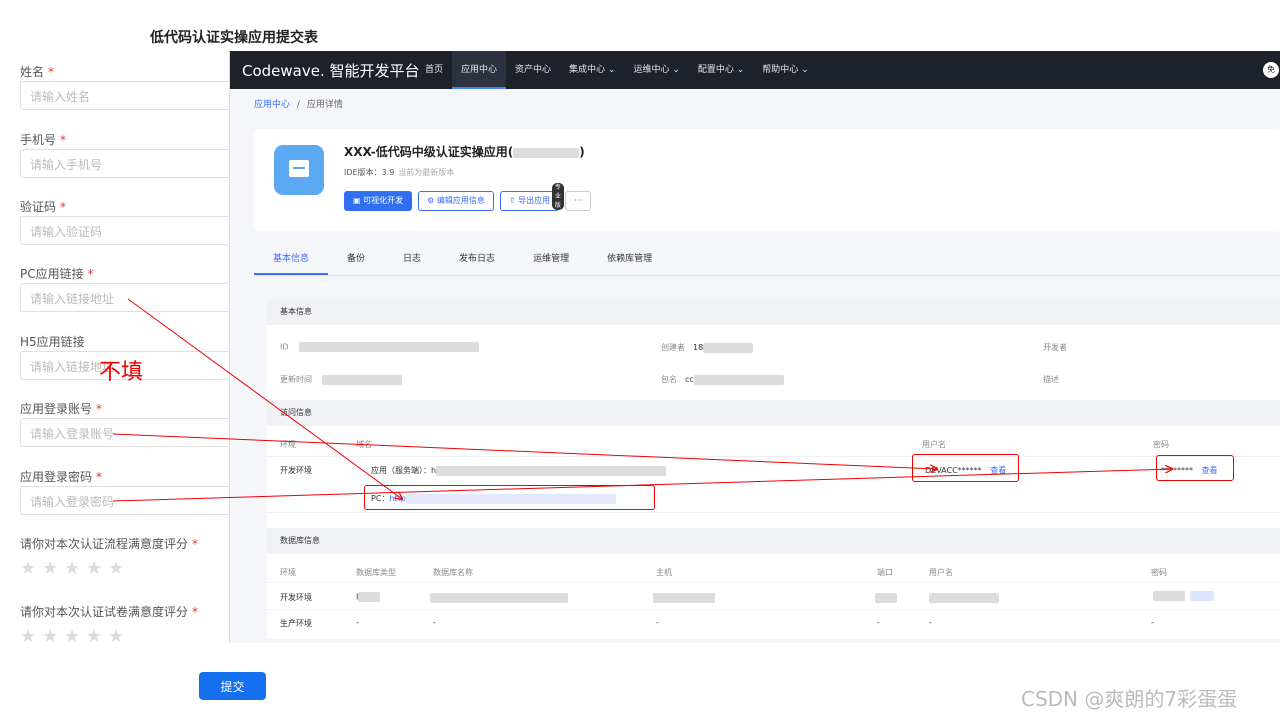 The width and height of the screenshot is (1280, 720). Describe the element at coordinates (434, 622) in the screenshot. I see `db-row-prod-name: -` at that location.